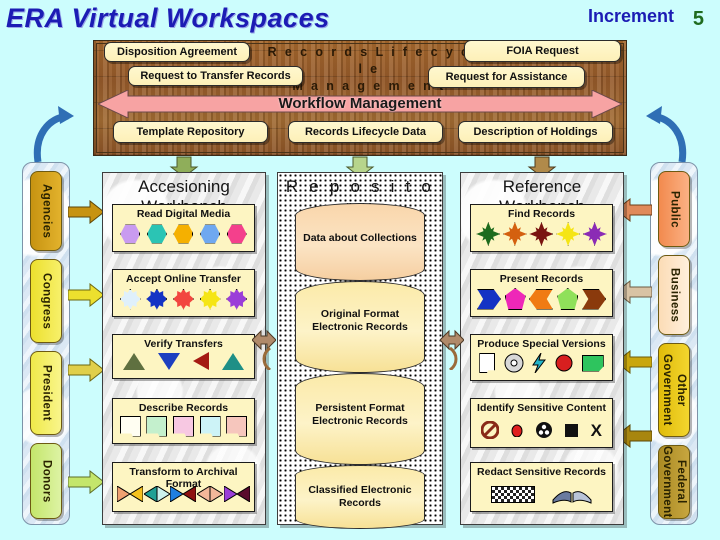 The height and width of the screenshot is (540, 720). What do you see at coordinates (630, 16) in the screenshot?
I see `increment-label: Increment` at bounding box center [630, 16].